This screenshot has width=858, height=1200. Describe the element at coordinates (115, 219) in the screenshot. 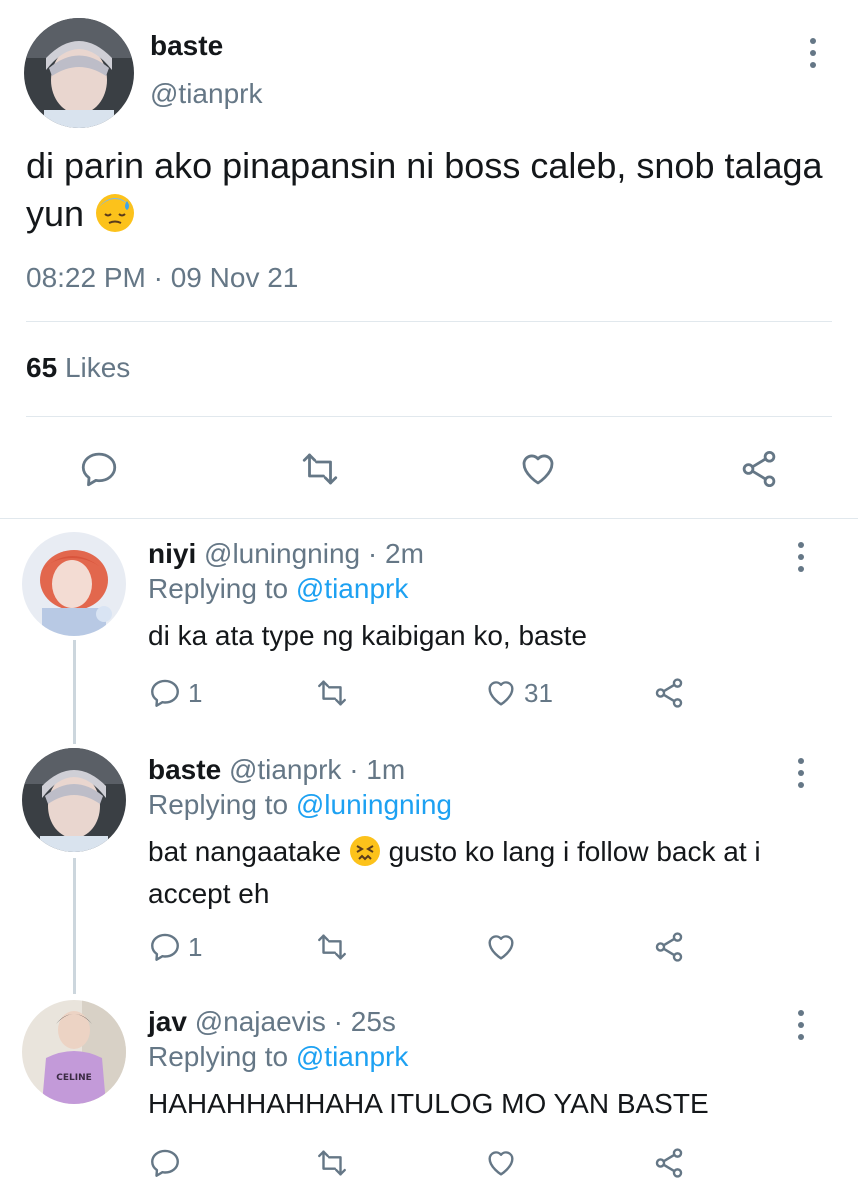

I see `downcast-sweat-emoji-icon` at that location.